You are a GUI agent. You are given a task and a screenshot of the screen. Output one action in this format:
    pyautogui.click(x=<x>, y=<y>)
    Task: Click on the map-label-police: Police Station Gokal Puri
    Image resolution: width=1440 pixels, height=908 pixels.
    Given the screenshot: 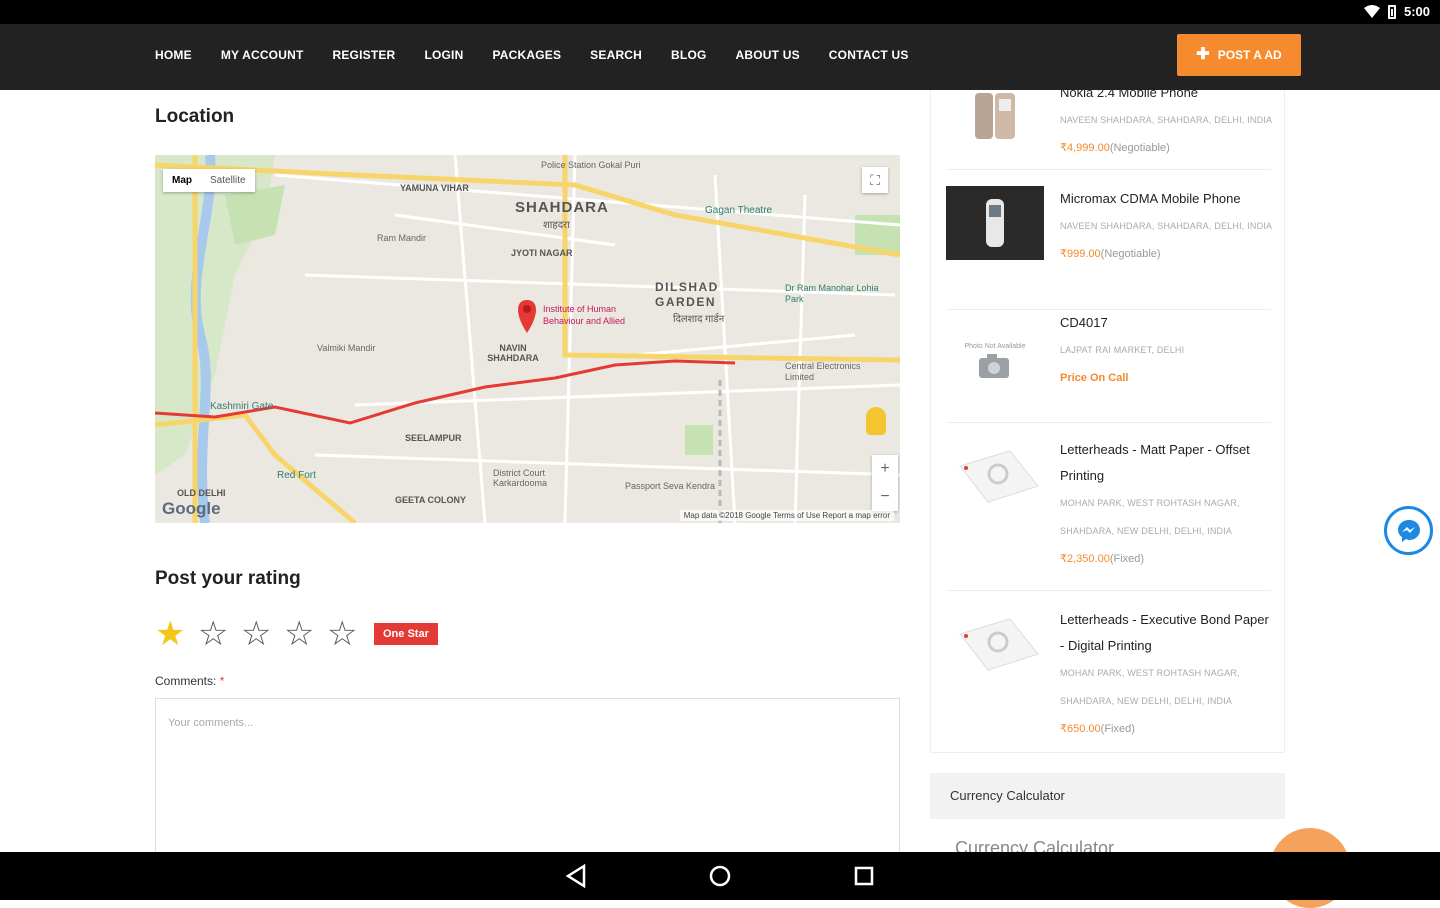 What is the action you would take?
    pyautogui.click(x=591, y=165)
    